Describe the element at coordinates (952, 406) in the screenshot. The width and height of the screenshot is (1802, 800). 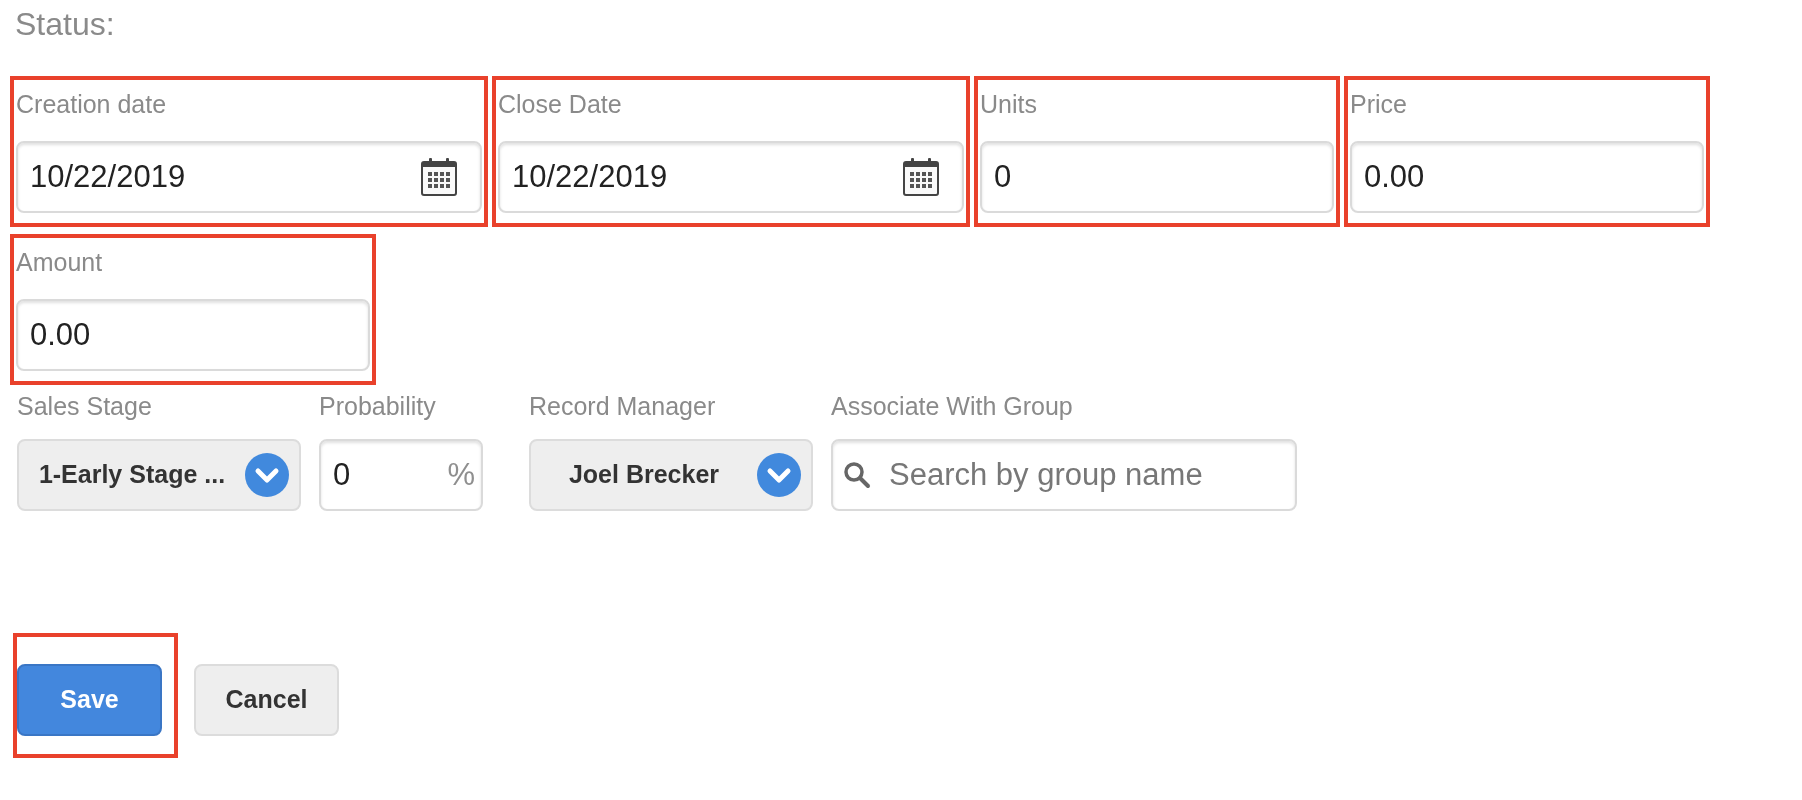
I see `field-label: Associate With Group` at that location.